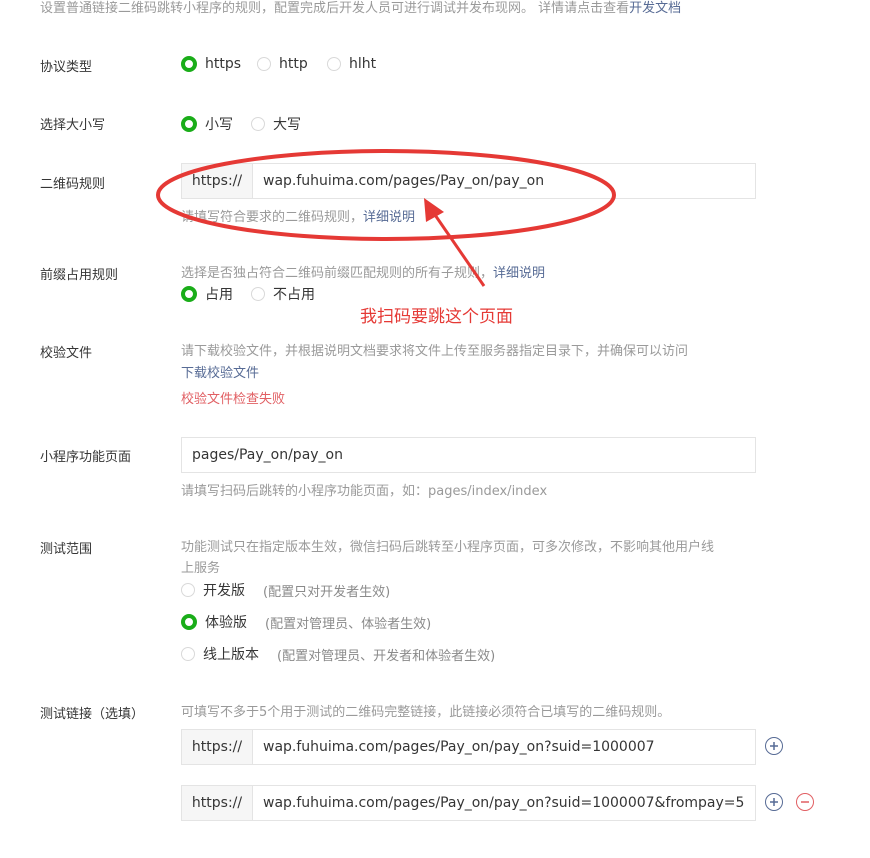 The width and height of the screenshot is (870, 858). I want to click on annotation-ellipse, so click(386, 195).